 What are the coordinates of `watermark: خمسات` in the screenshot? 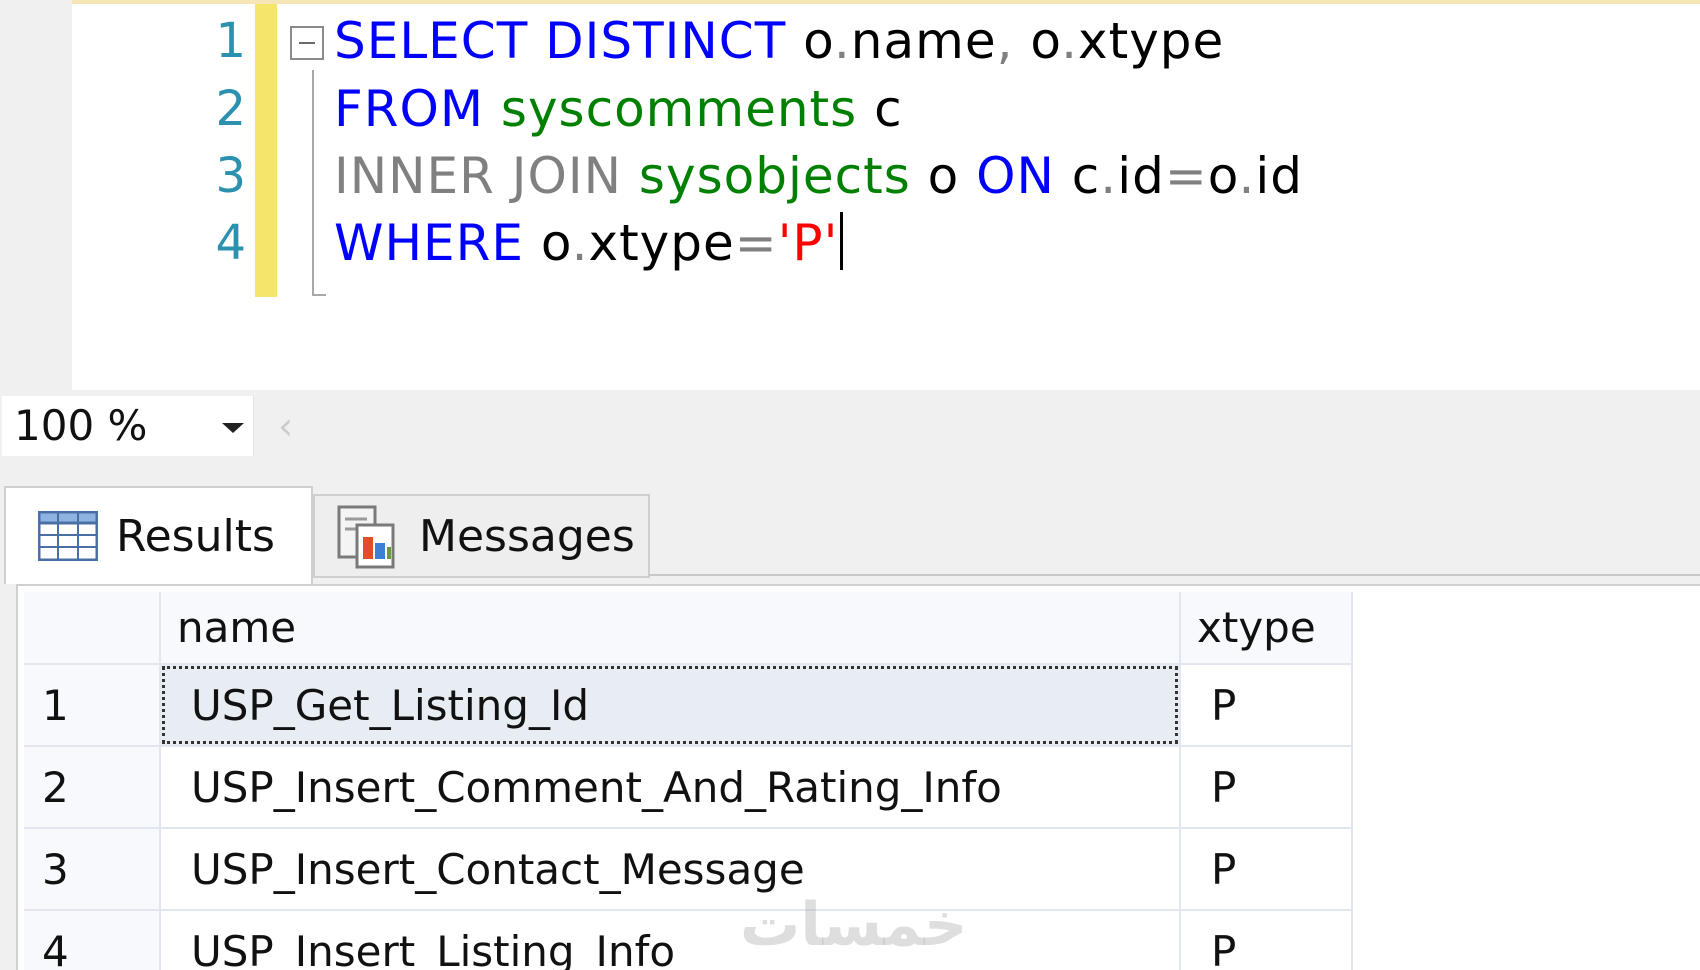 It's located at (854, 925).